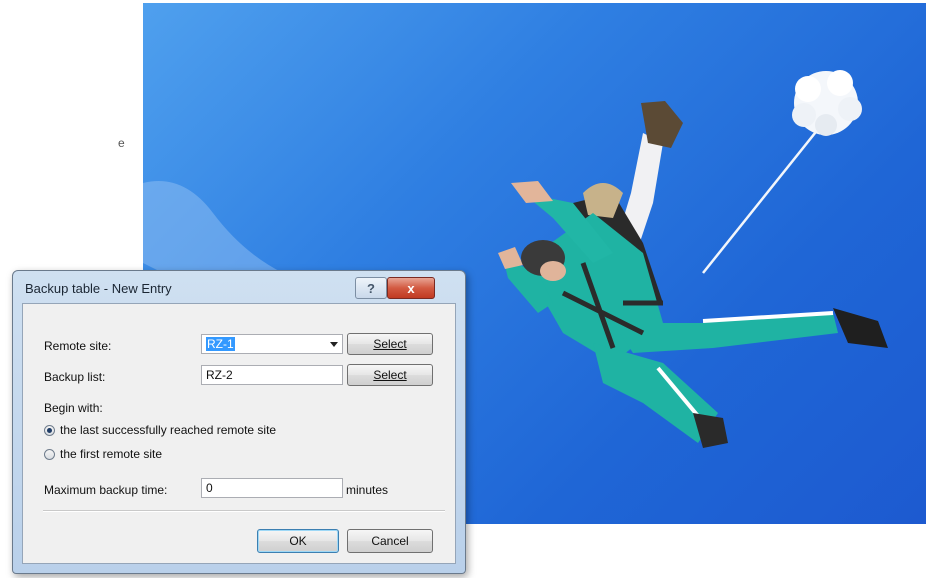 The image size is (926, 578). I want to click on chevron-down-icon, so click(334, 344).